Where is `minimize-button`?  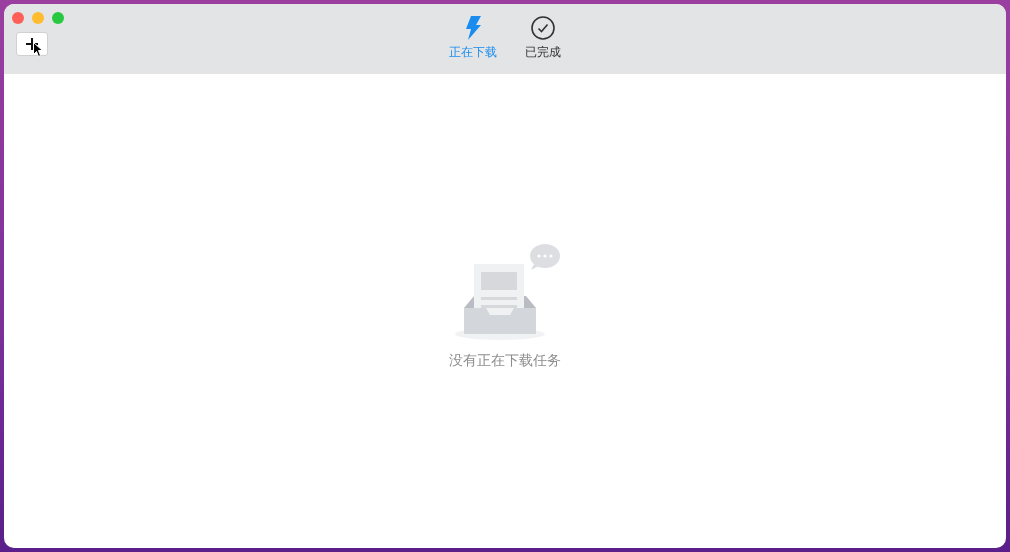 minimize-button is located at coordinates (38, 18).